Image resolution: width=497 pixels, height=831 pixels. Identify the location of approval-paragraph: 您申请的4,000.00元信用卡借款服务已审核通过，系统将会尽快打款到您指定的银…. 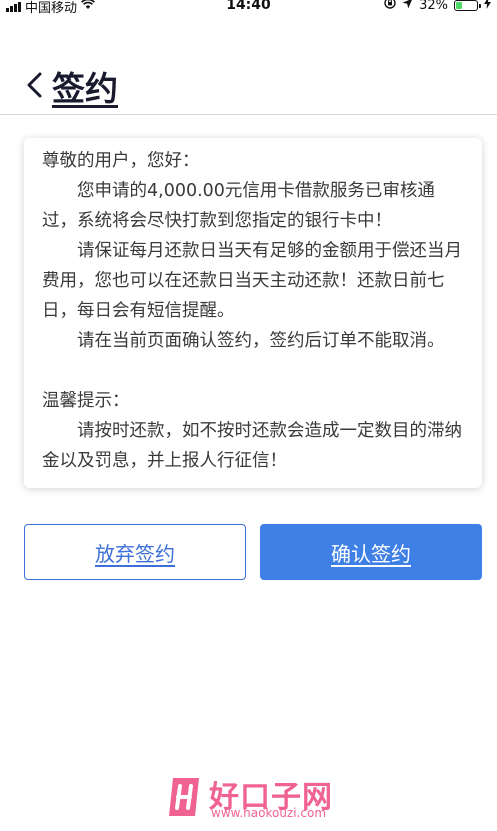
(238, 206).